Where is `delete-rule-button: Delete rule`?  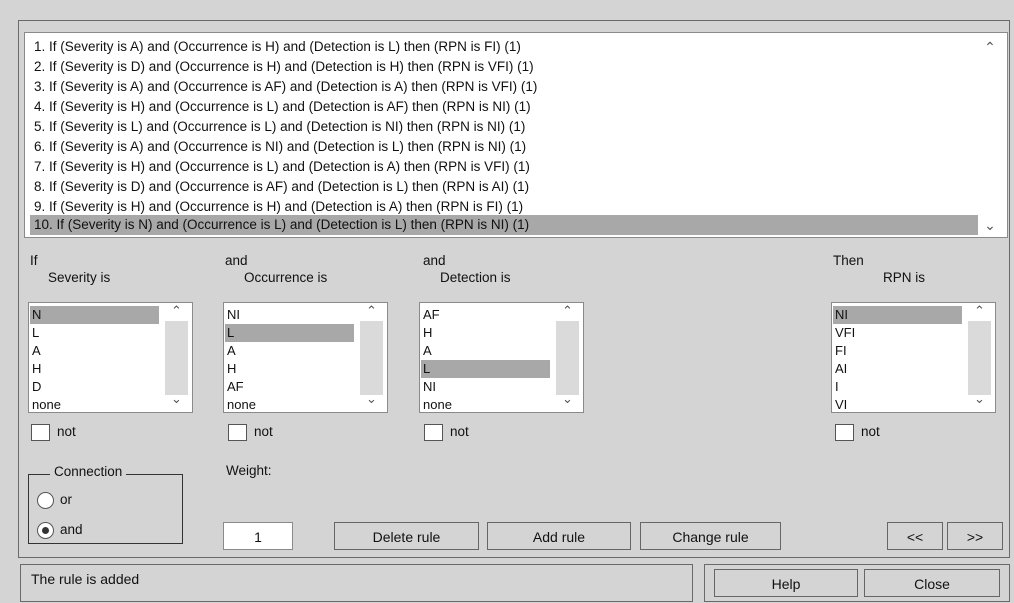 delete-rule-button: Delete rule is located at coordinates (406, 536).